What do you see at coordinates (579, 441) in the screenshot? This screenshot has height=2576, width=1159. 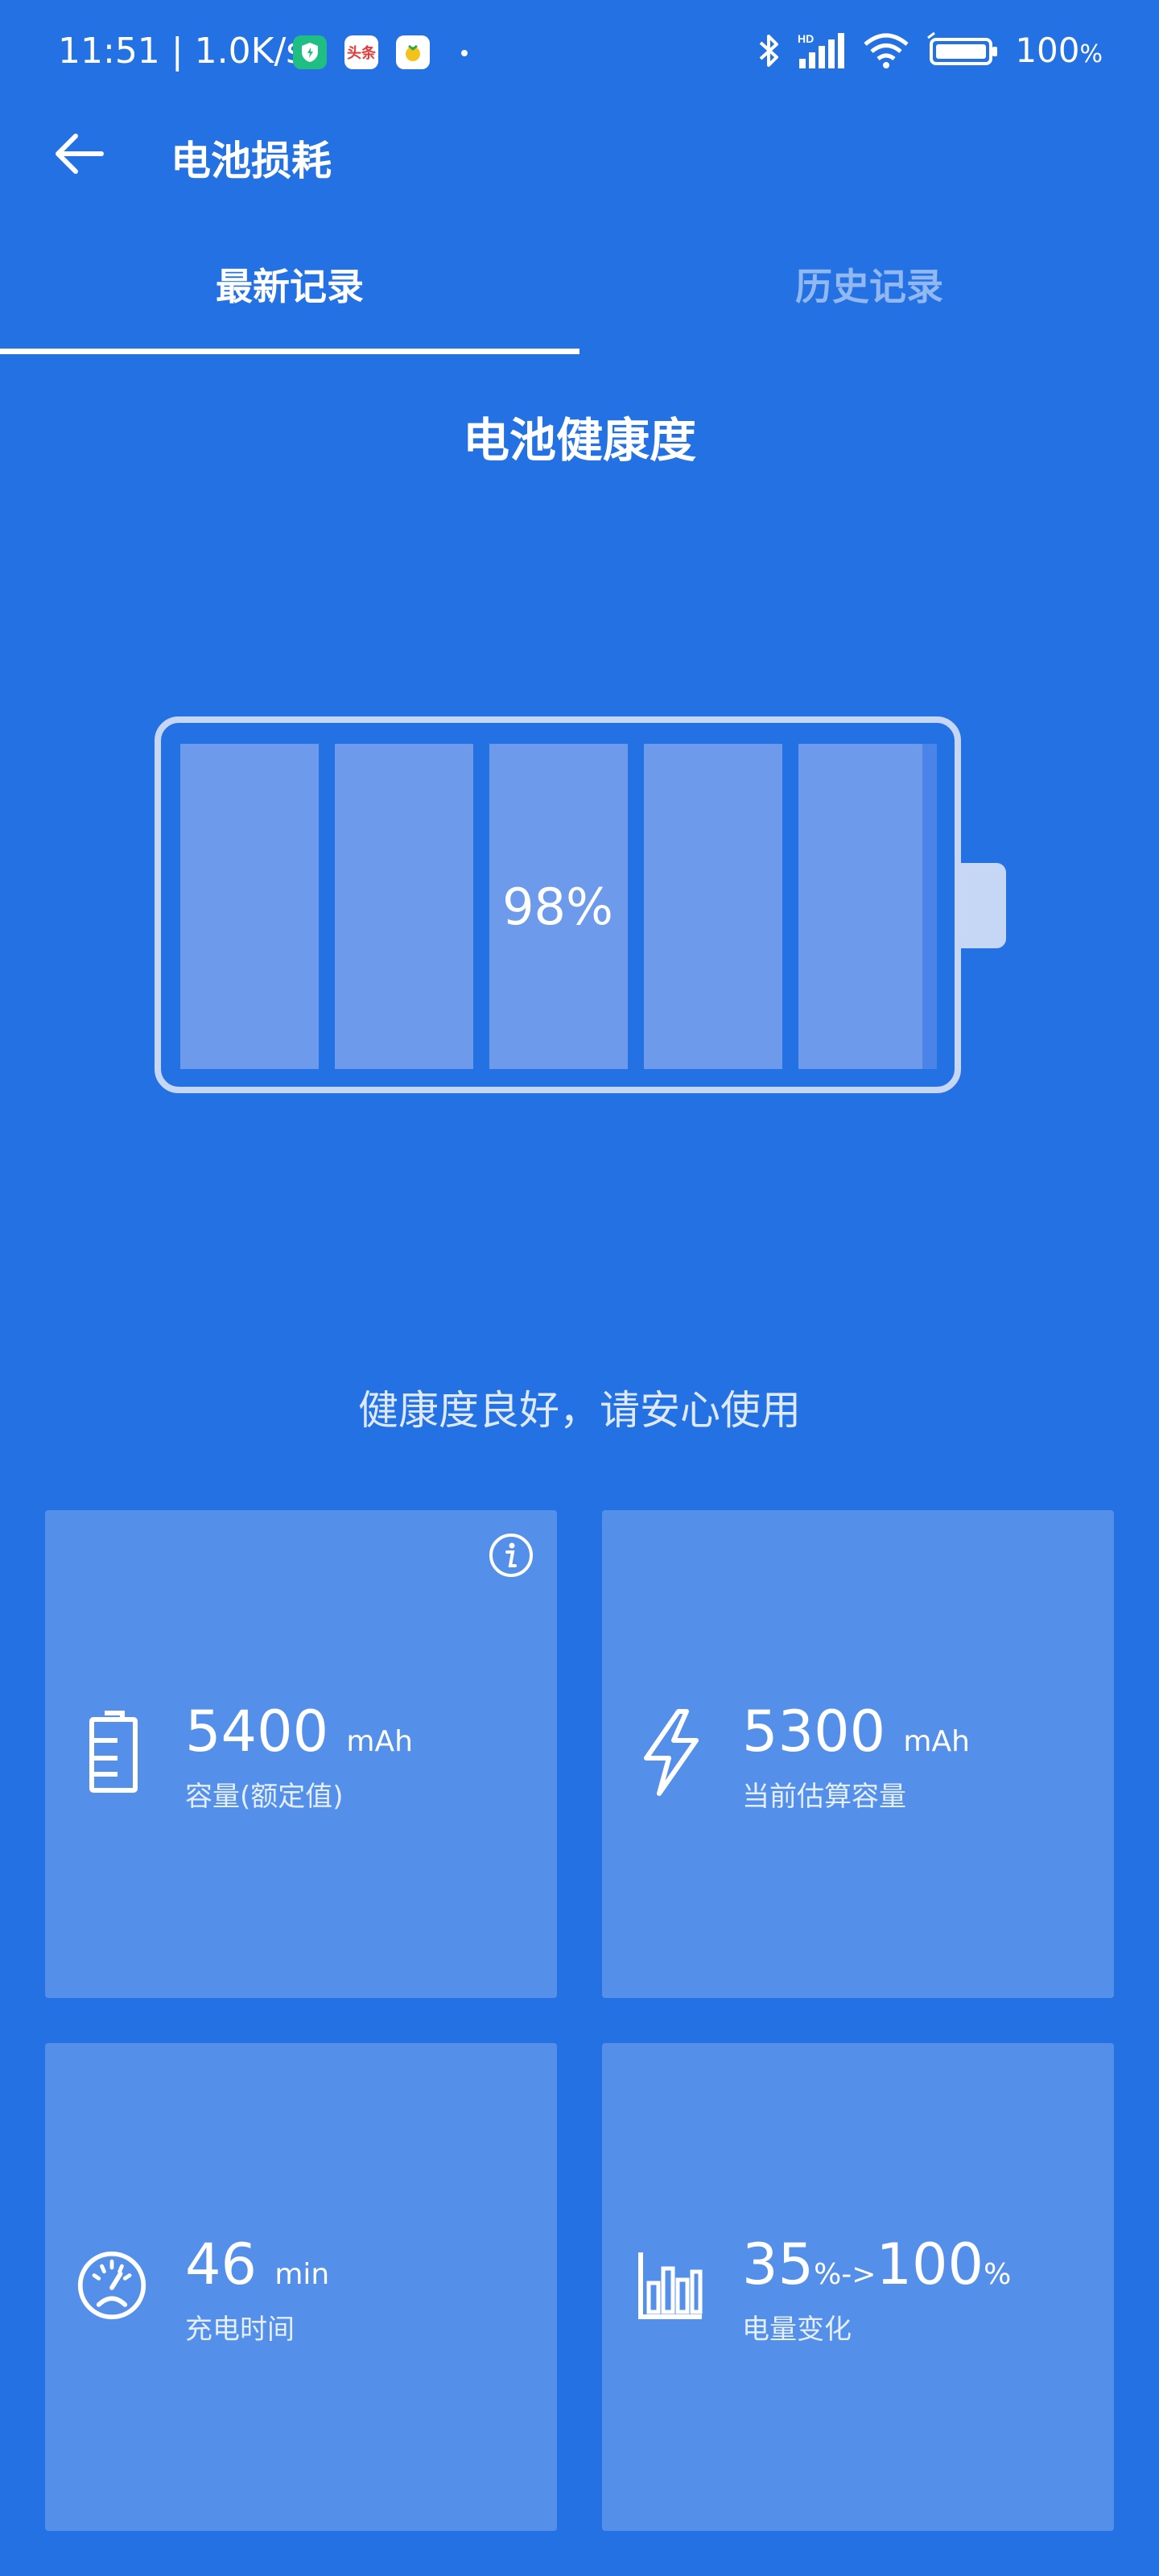 I see `battery-health-title: 电池健康度` at bounding box center [579, 441].